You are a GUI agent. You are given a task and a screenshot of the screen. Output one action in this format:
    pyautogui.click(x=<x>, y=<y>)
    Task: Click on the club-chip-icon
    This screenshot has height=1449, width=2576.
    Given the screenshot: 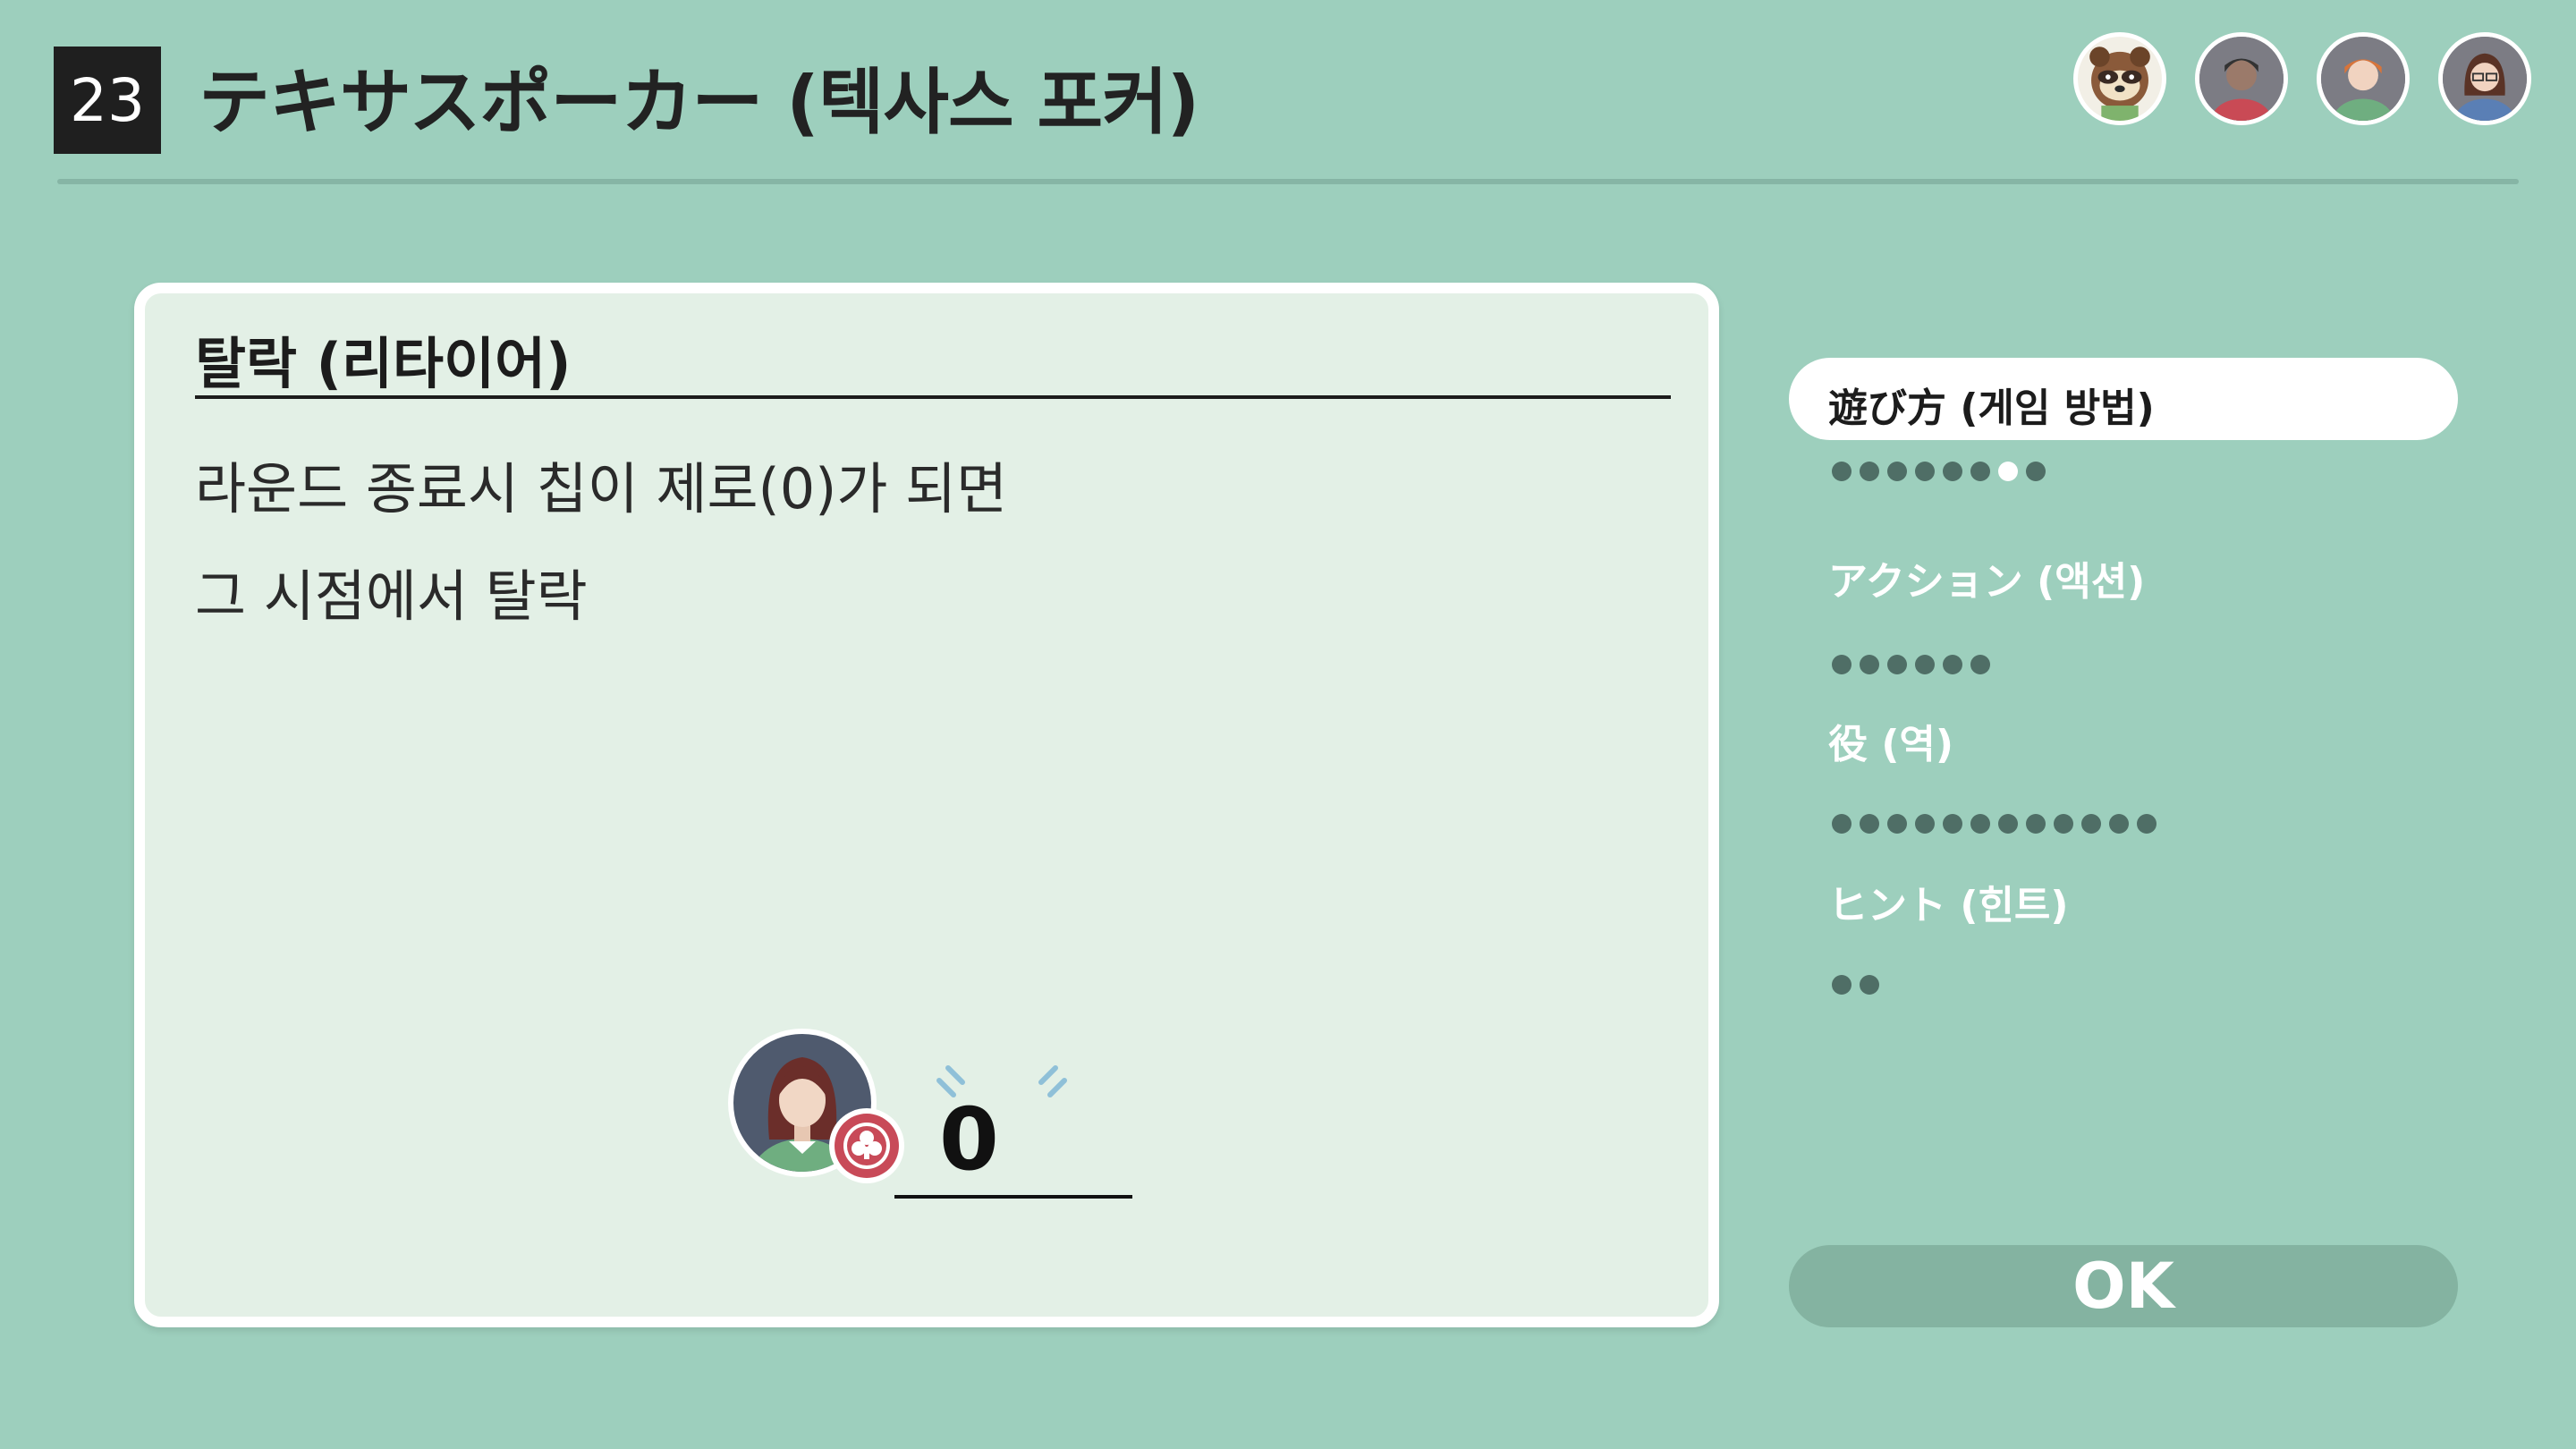 What is the action you would take?
    pyautogui.click(x=866, y=1146)
    